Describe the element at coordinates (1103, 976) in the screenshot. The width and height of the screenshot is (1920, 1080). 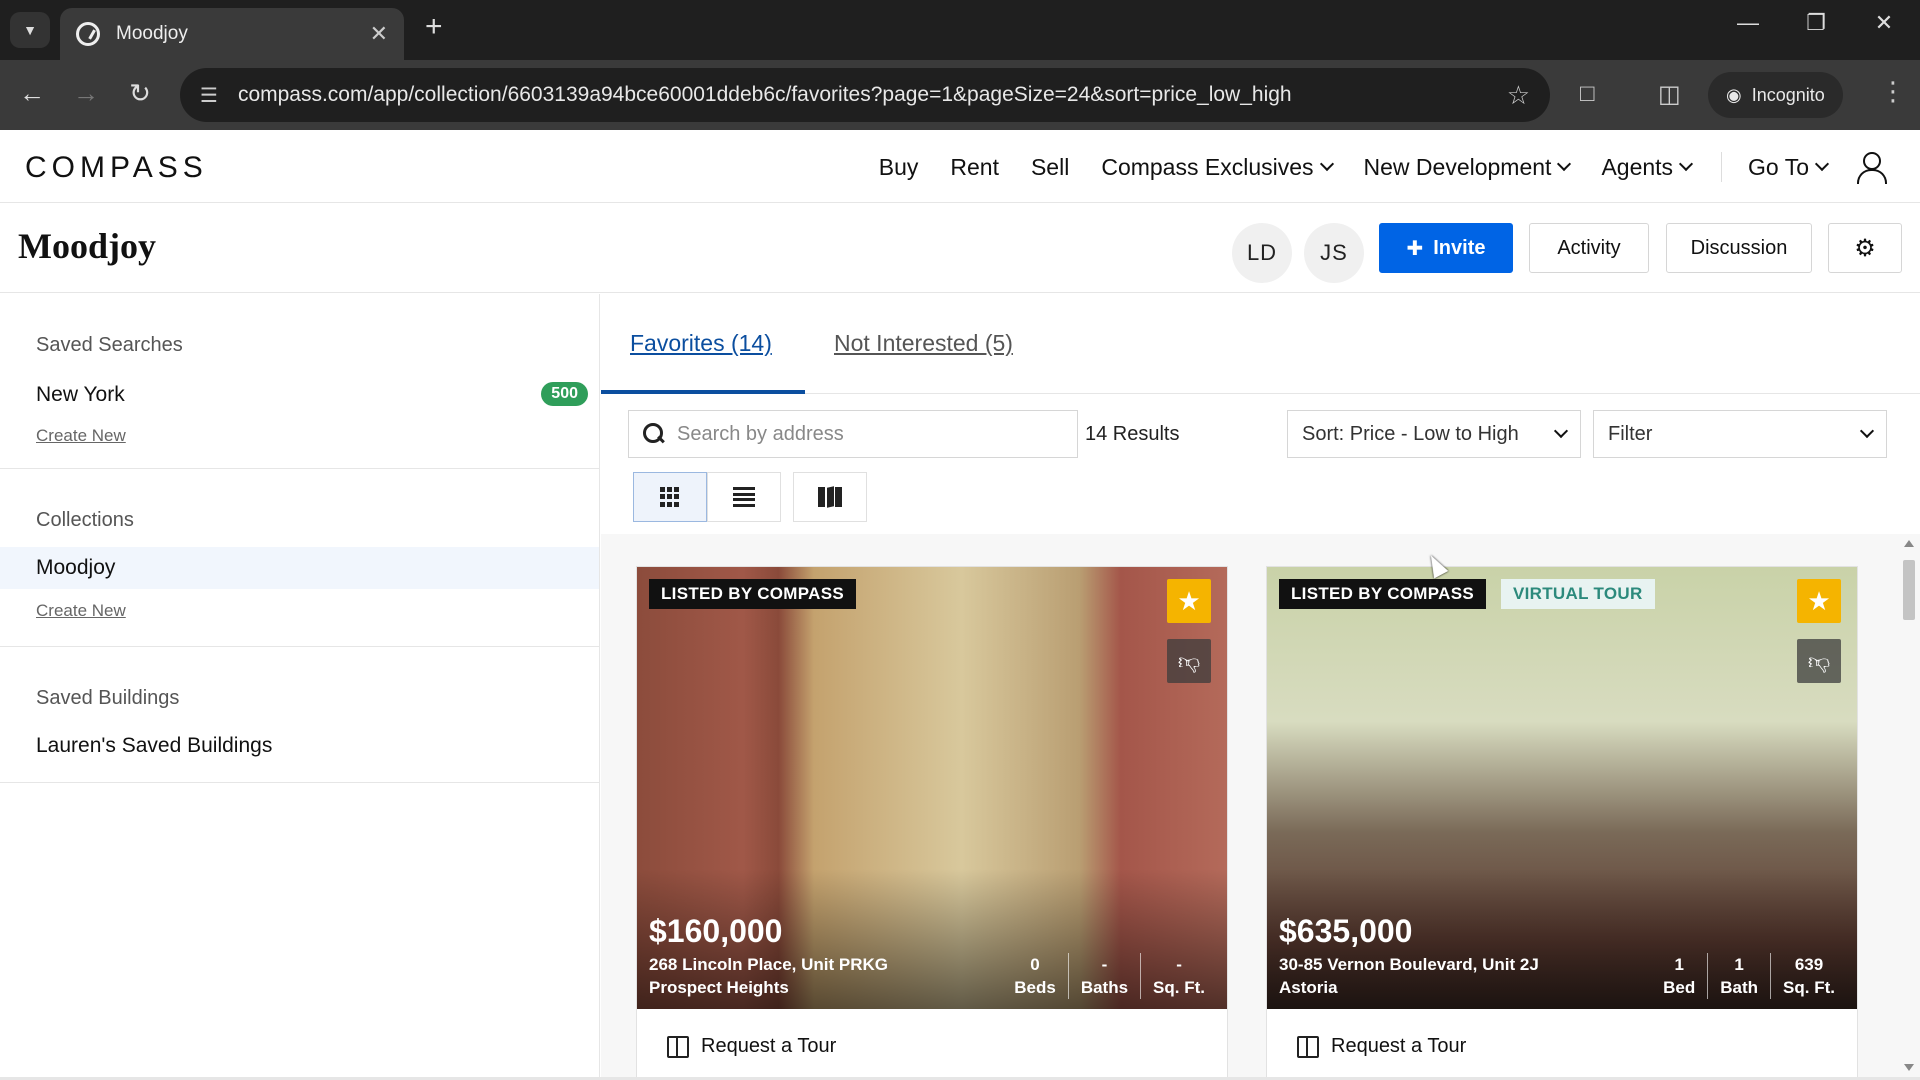
I see `baths-stat: - Baths` at that location.